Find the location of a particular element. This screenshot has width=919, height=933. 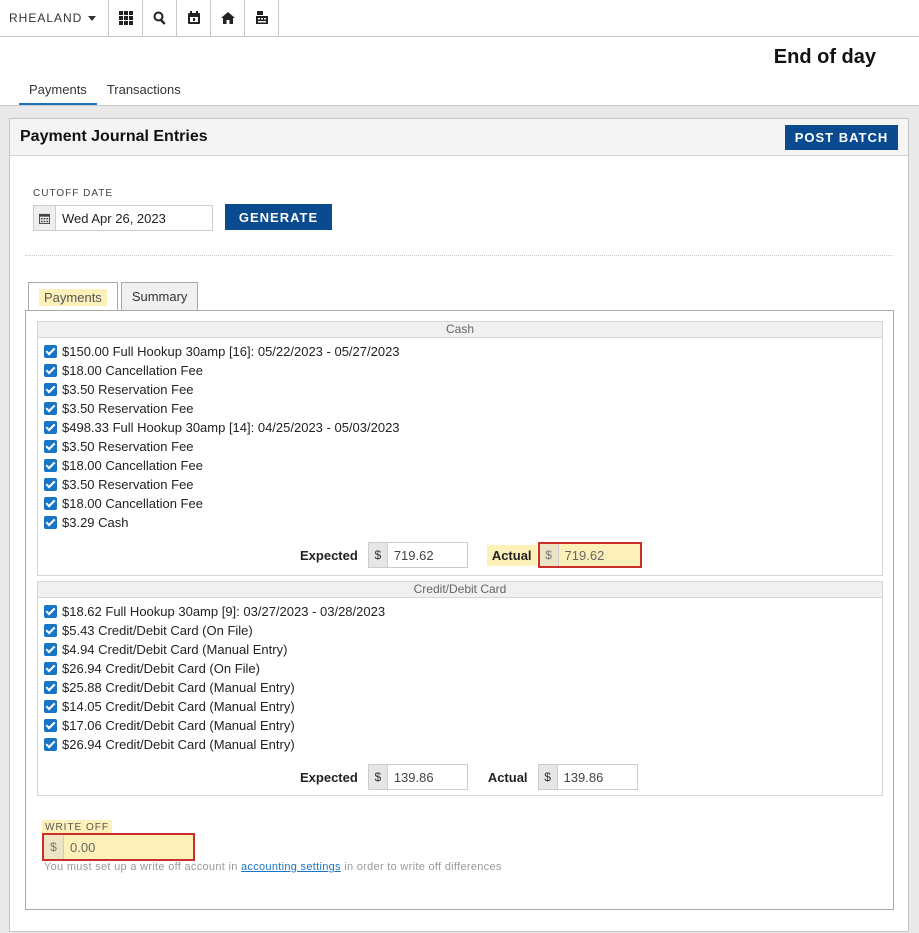

cash-actual-input is located at coordinates (599, 555).